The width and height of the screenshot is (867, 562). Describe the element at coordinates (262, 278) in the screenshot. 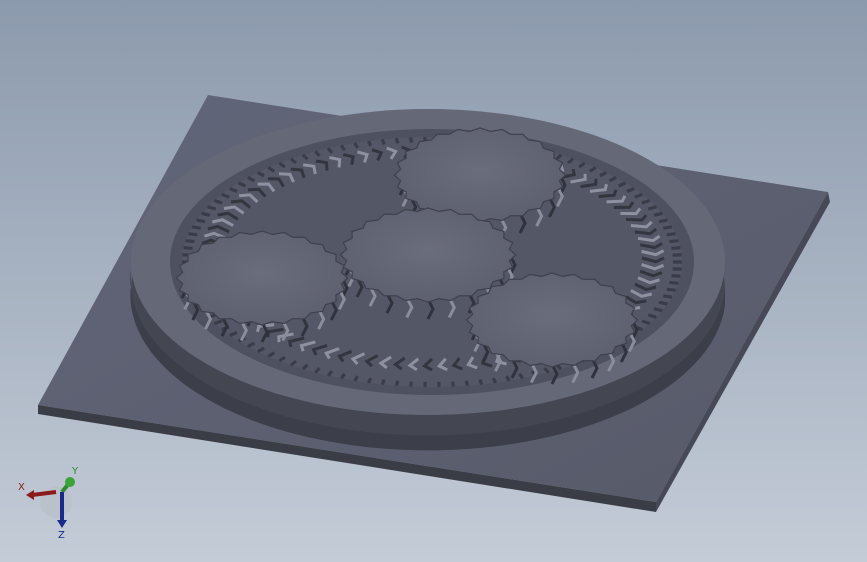

I see `planet-gear-left-face` at that location.